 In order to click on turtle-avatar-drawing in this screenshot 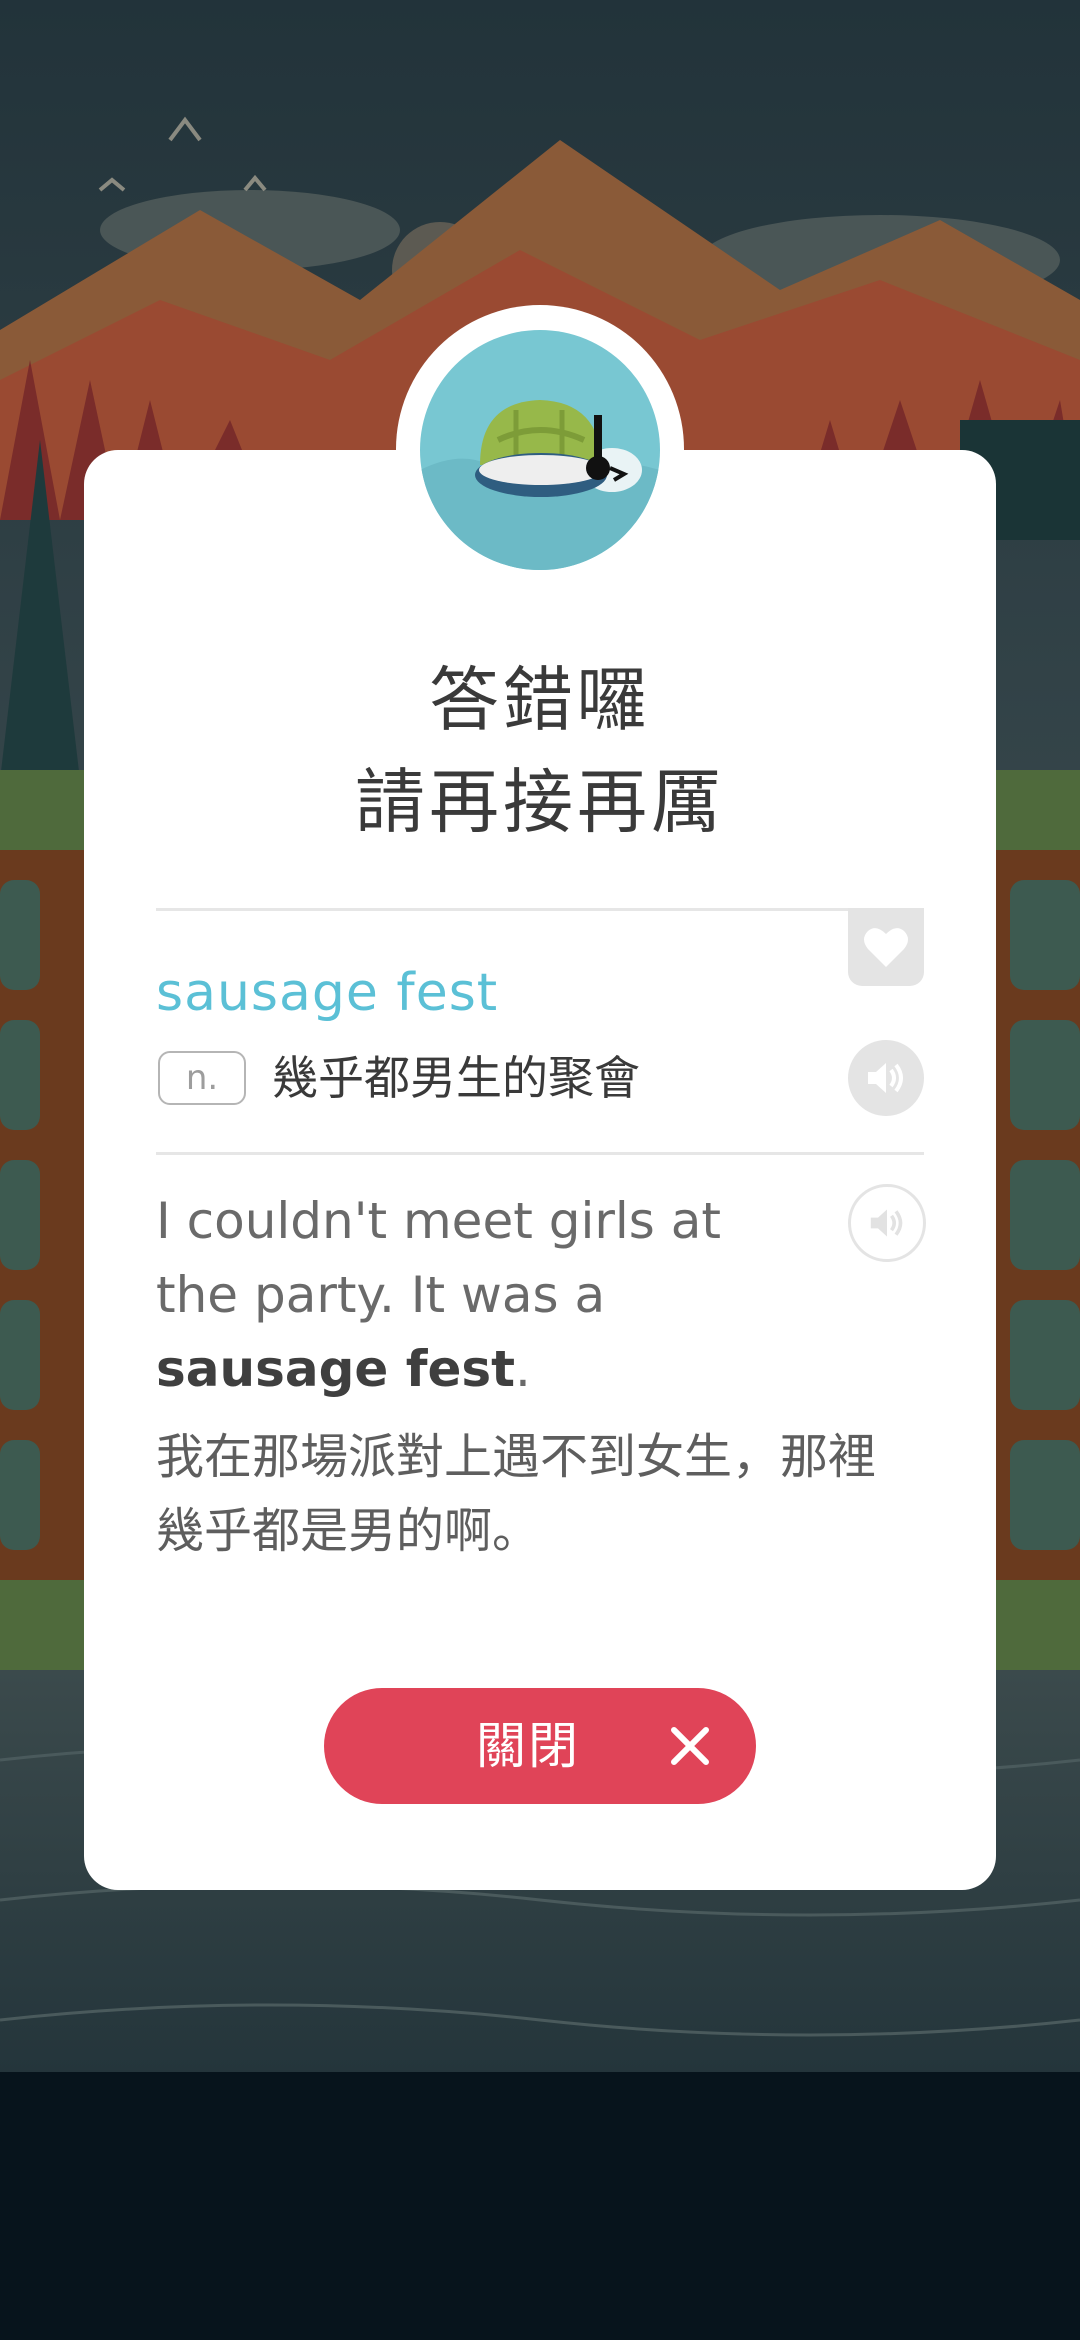, I will do `click(540, 485)`.